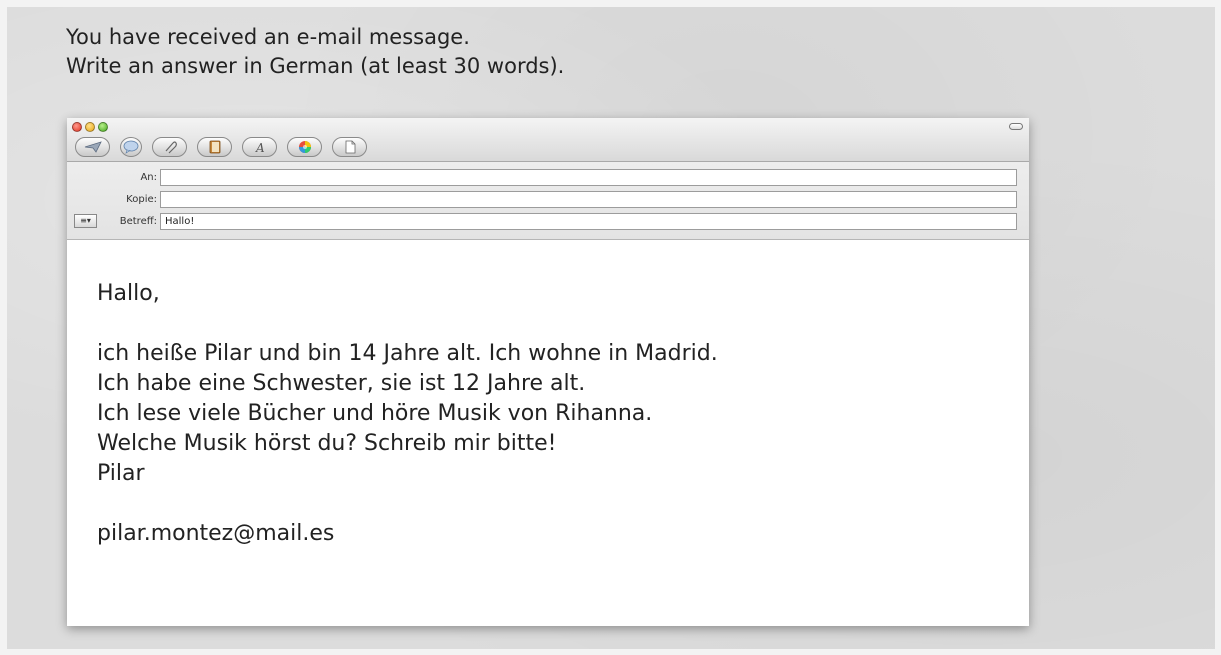 This screenshot has width=1221, height=655. What do you see at coordinates (103, 127) in the screenshot?
I see `zoom-window-icon` at bounding box center [103, 127].